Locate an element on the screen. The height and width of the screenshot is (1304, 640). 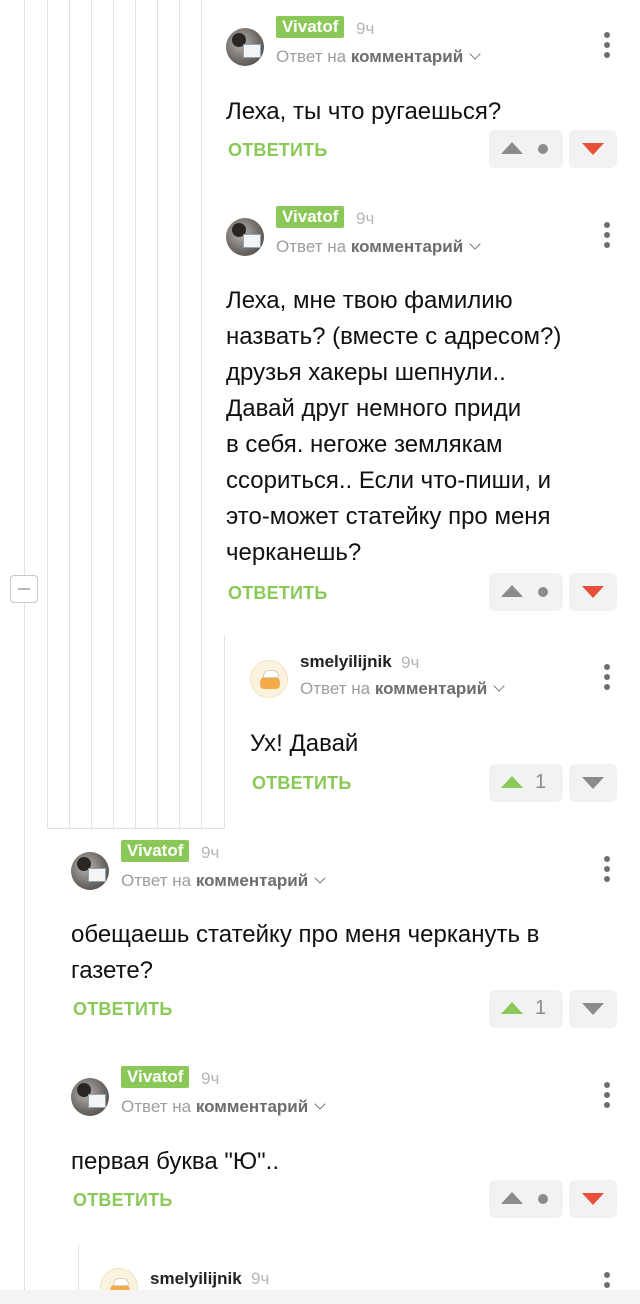
bottom-bar is located at coordinates (320, 1297).